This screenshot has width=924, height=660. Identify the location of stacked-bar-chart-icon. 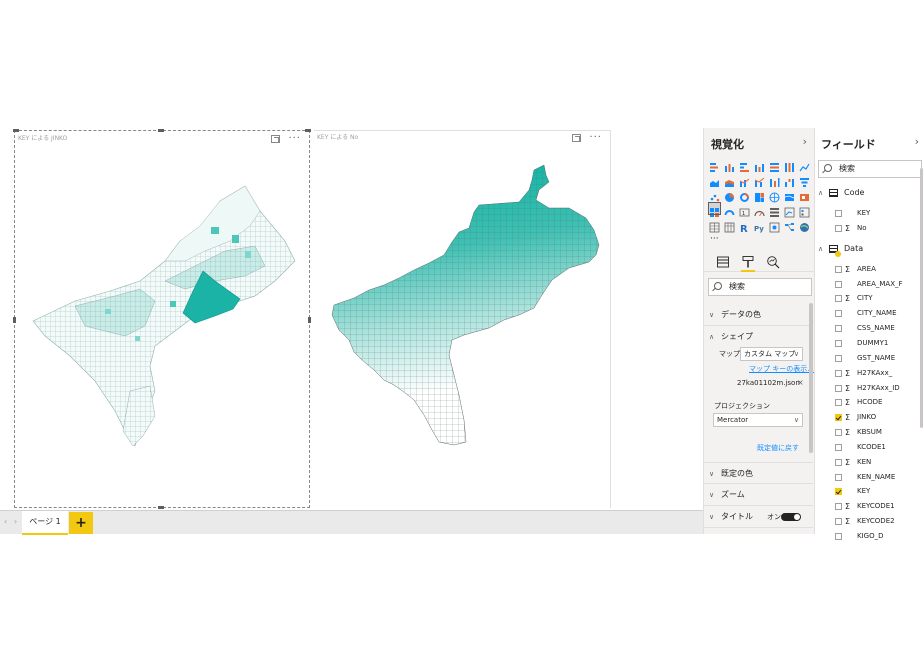
(714, 165).